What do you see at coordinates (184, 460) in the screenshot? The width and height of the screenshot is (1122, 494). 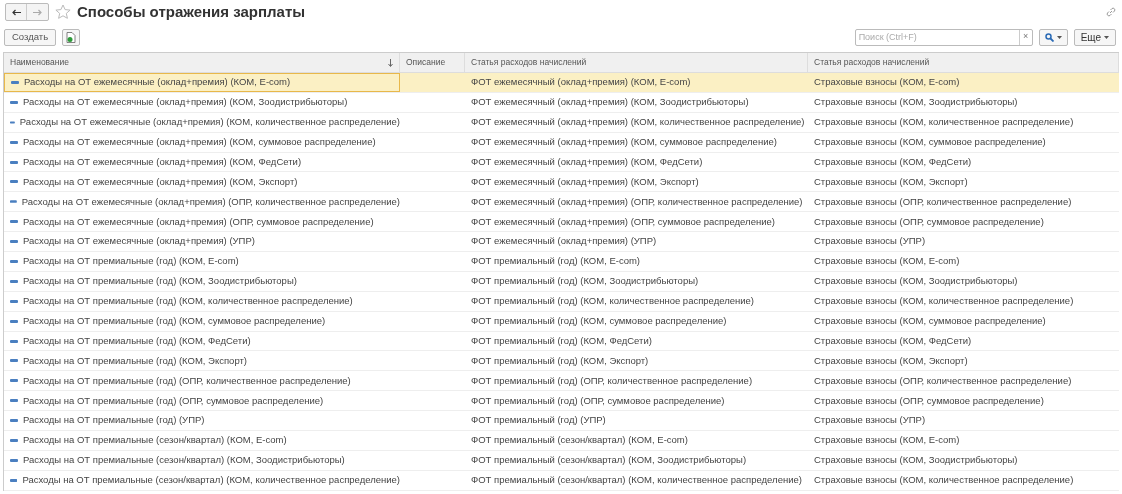 I see `table-cell: Расходы на ОТ премиальные (сезон/квартал) (КОМ, Зоодистрибьюторы)` at bounding box center [184, 460].